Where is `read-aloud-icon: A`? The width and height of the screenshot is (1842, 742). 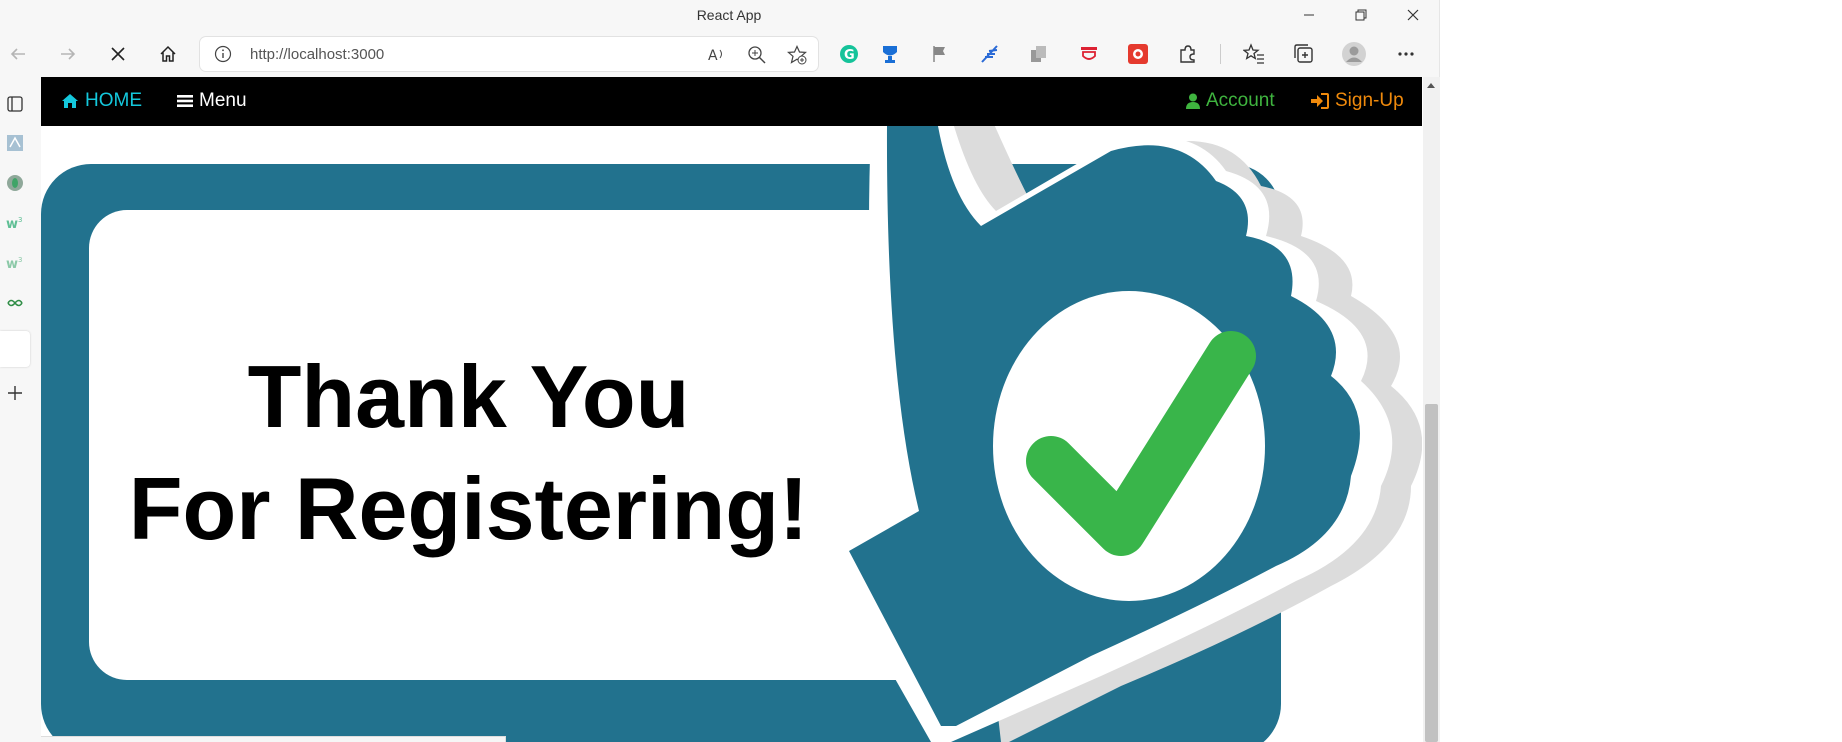
read-aloud-icon: A is located at coordinates (717, 55).